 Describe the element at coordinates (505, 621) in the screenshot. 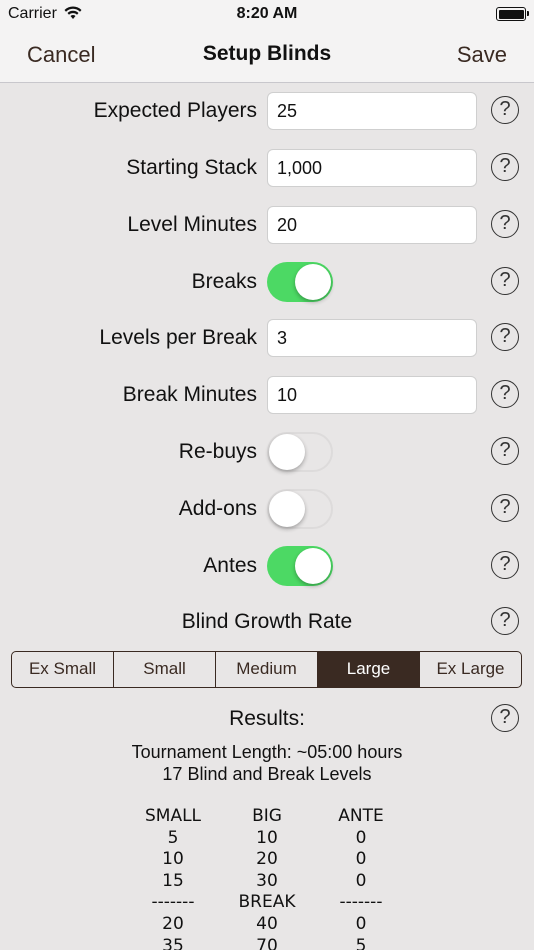

I see `blind-growth-rate-help-icon: ?` at that location.